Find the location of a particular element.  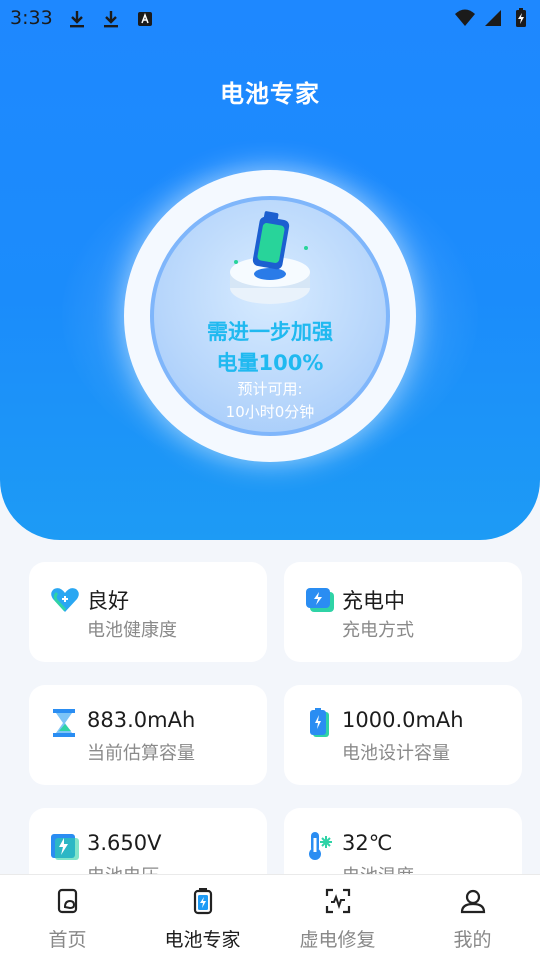

battery-expert-icon is located at coordinates (202, 901).